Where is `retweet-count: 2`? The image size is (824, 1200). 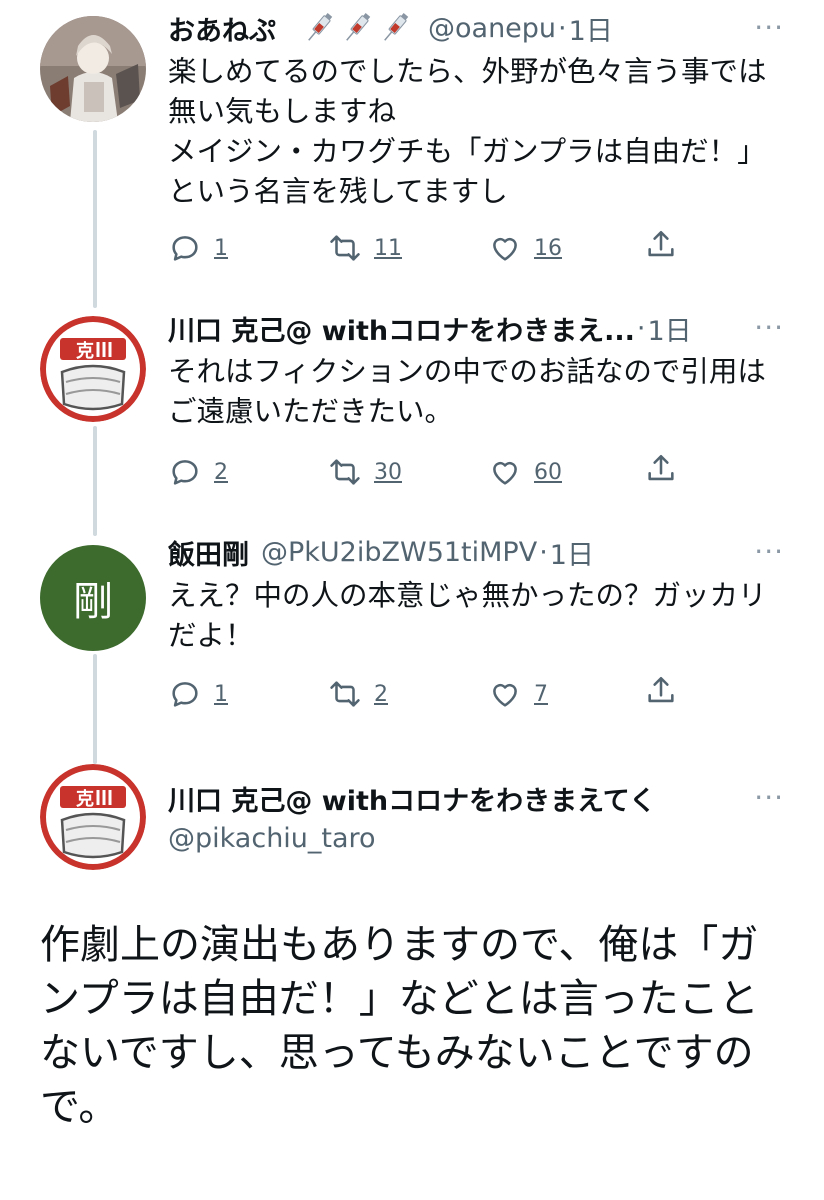 retweet-count: 2 is located at coordinates (381, 694).